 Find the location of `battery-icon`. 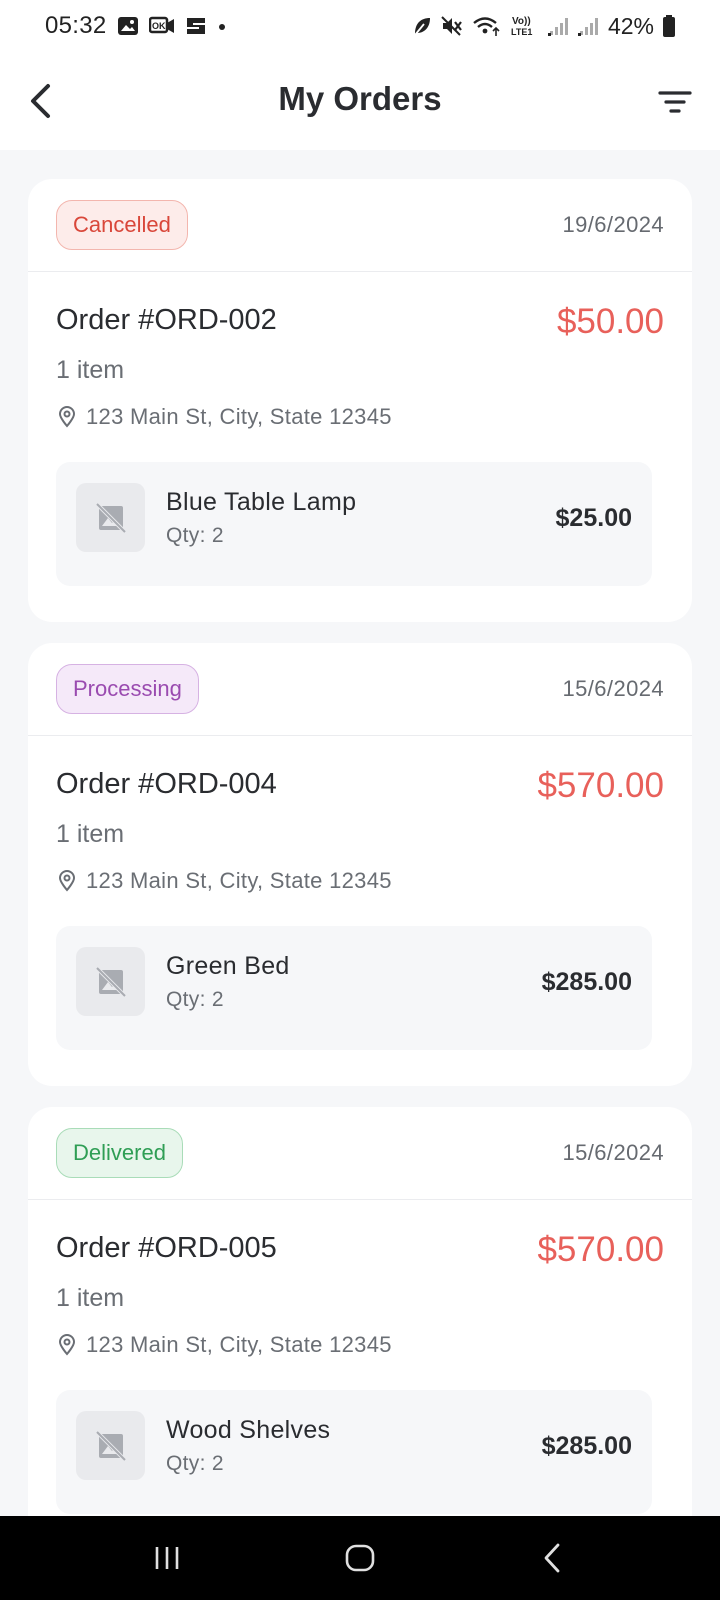

battery-icon is located at coordinates (669, 26).